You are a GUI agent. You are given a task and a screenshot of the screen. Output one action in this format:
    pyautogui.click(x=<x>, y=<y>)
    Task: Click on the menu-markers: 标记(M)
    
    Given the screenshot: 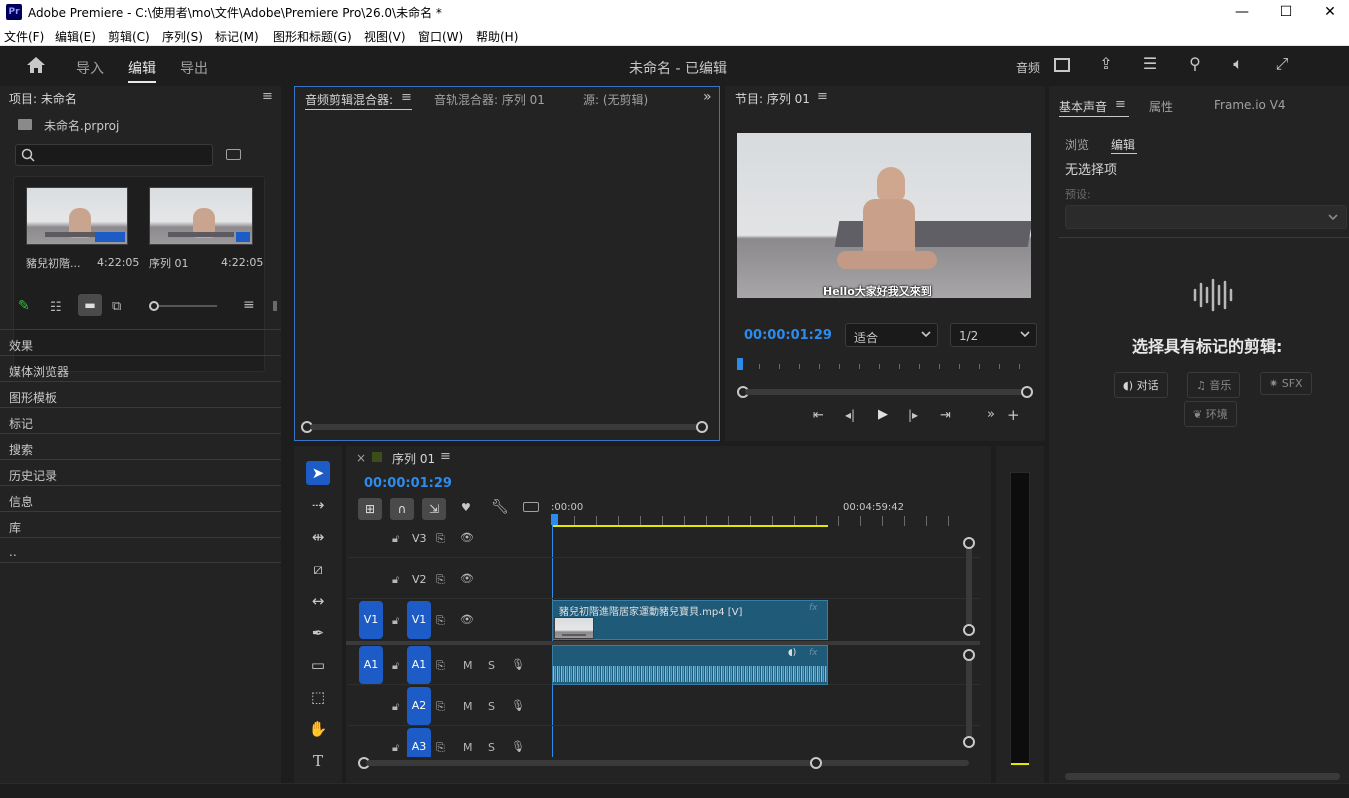 What is the action you would take?
    pyautogui.click(x=237, y=36)
    